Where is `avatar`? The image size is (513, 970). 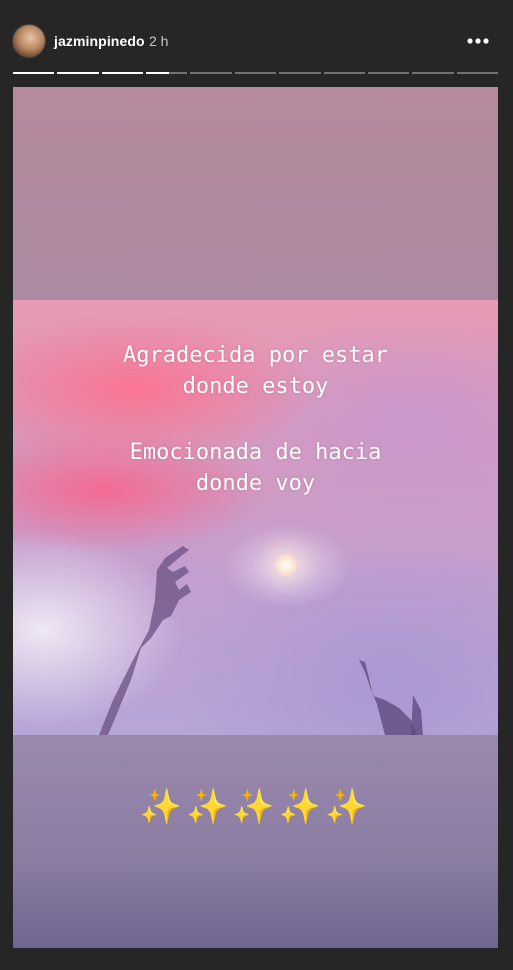
avatar is located at coordinates (29, 41).